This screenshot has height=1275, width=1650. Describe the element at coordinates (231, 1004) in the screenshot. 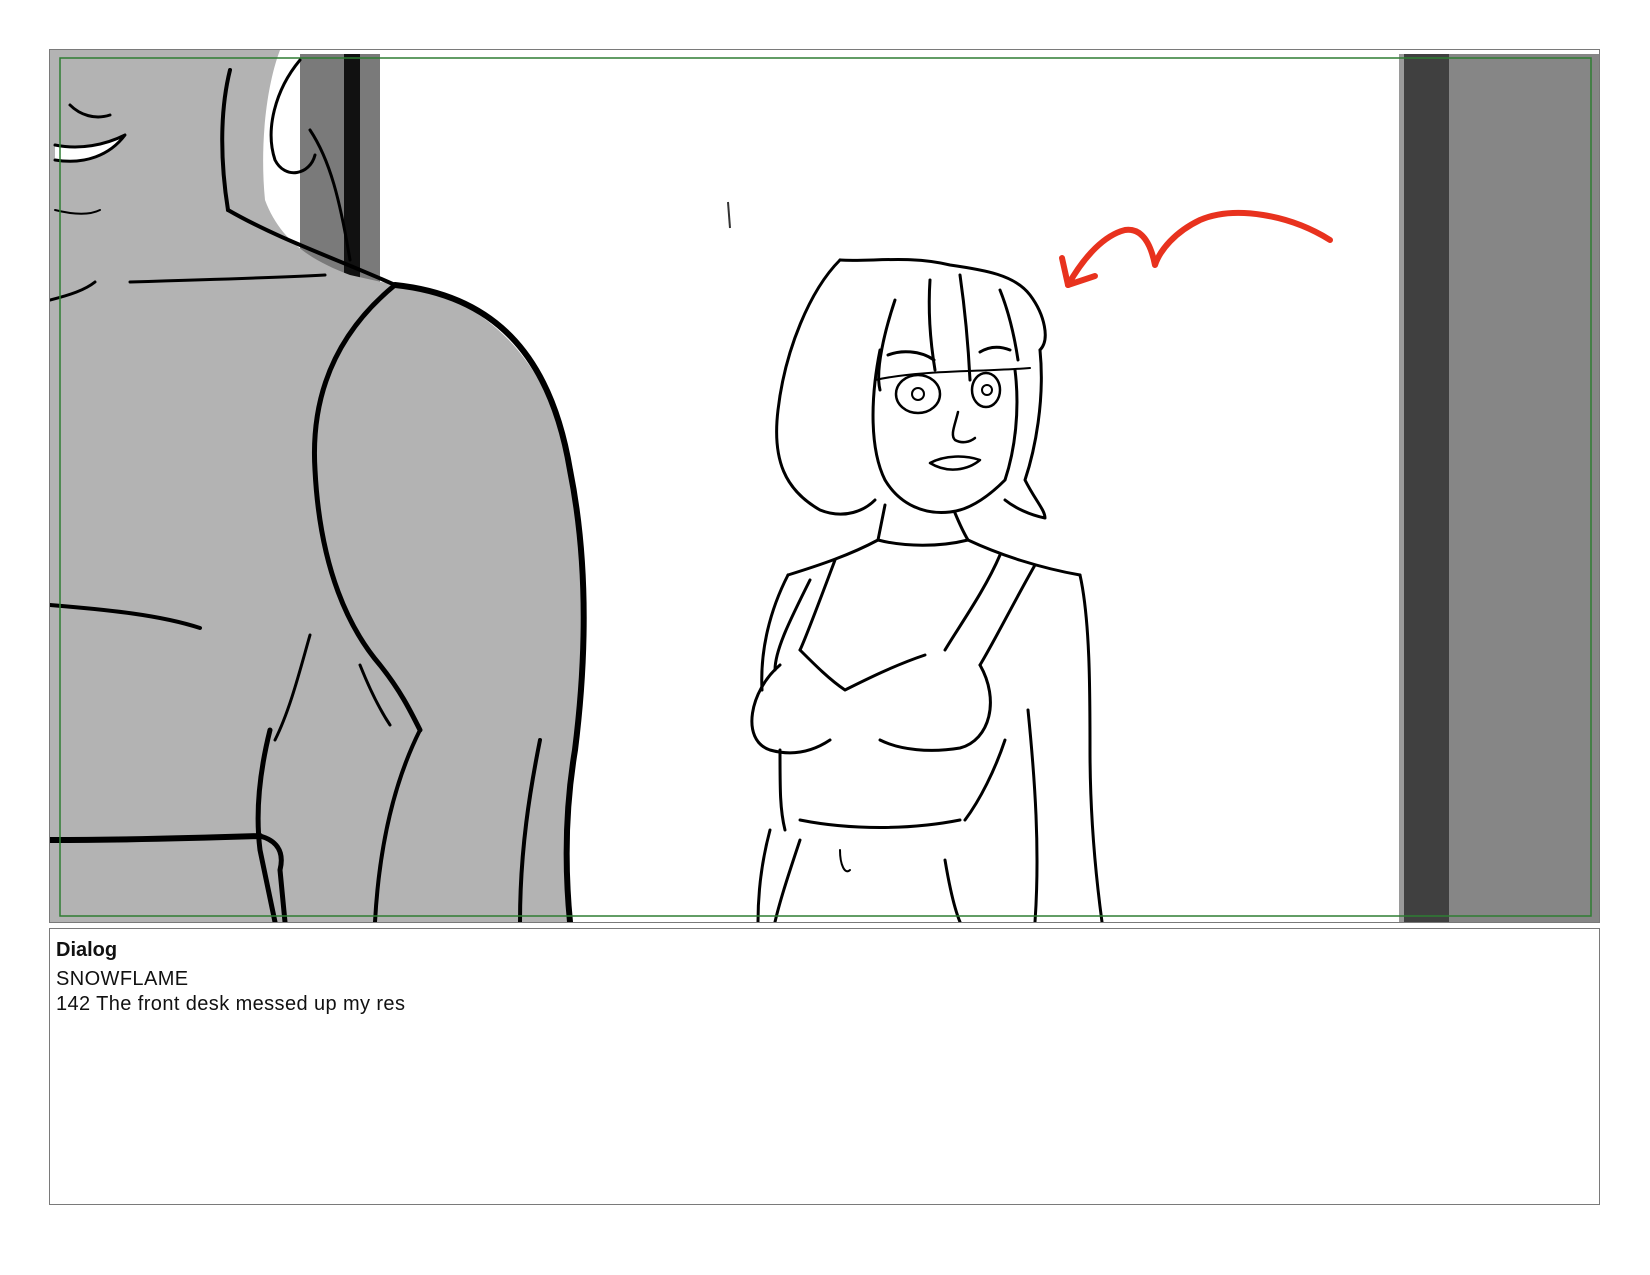

I see `dialog-line-text: 142 The front desk messed up my res` at that location.